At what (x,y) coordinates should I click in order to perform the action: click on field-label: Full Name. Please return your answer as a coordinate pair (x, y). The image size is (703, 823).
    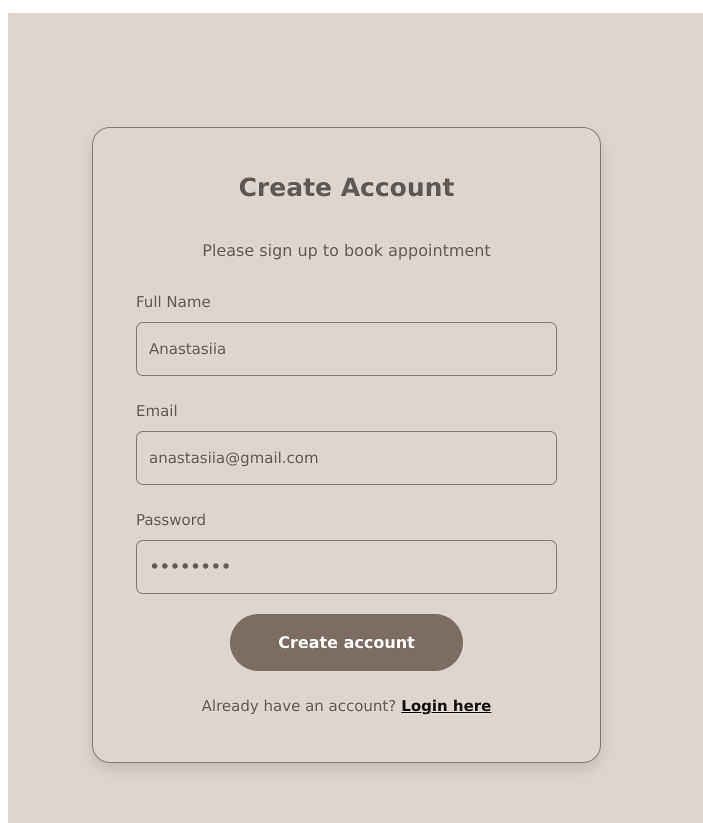
    Looking at the image, I should click on (173, 302).